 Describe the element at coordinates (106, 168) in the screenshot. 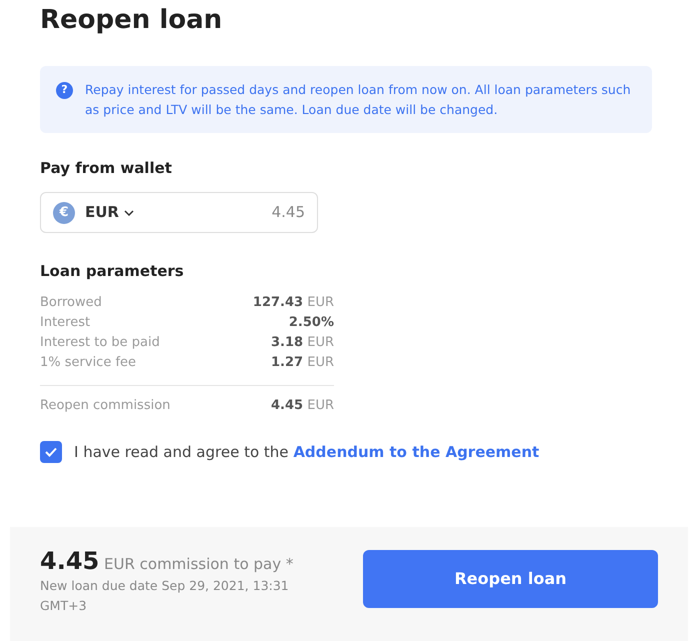

I see `section-heading: Pay from wallet` at that location.